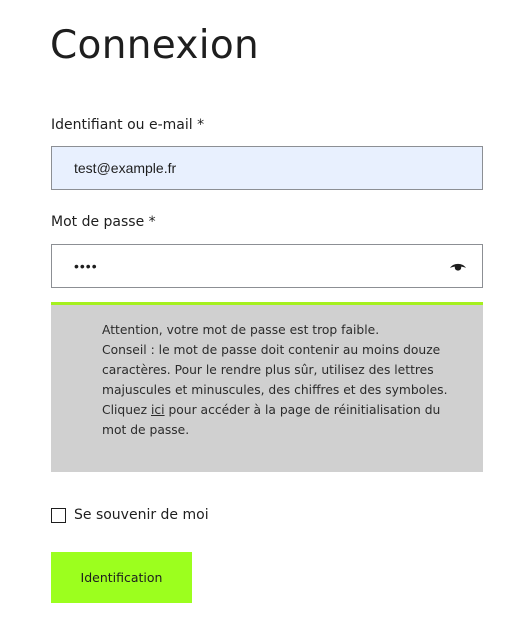 Image resolution: width=506 pixels, height=620 pixels. Describe the element at coordinates (103, 222) in the screenshot. I see `password-label: Mot de passe *` at that location.